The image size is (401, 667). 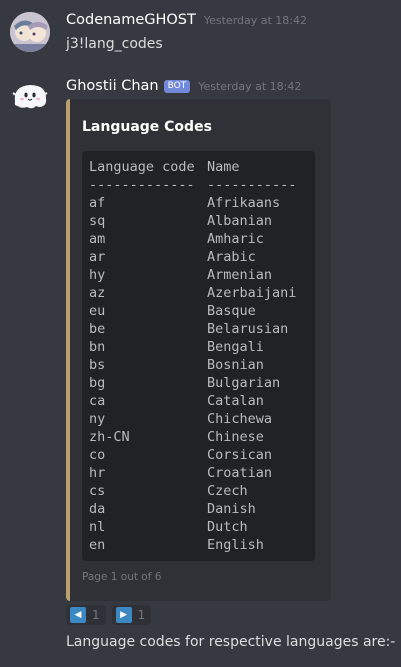 I want to click on language-name: Basque, so click(x=231, y=311).